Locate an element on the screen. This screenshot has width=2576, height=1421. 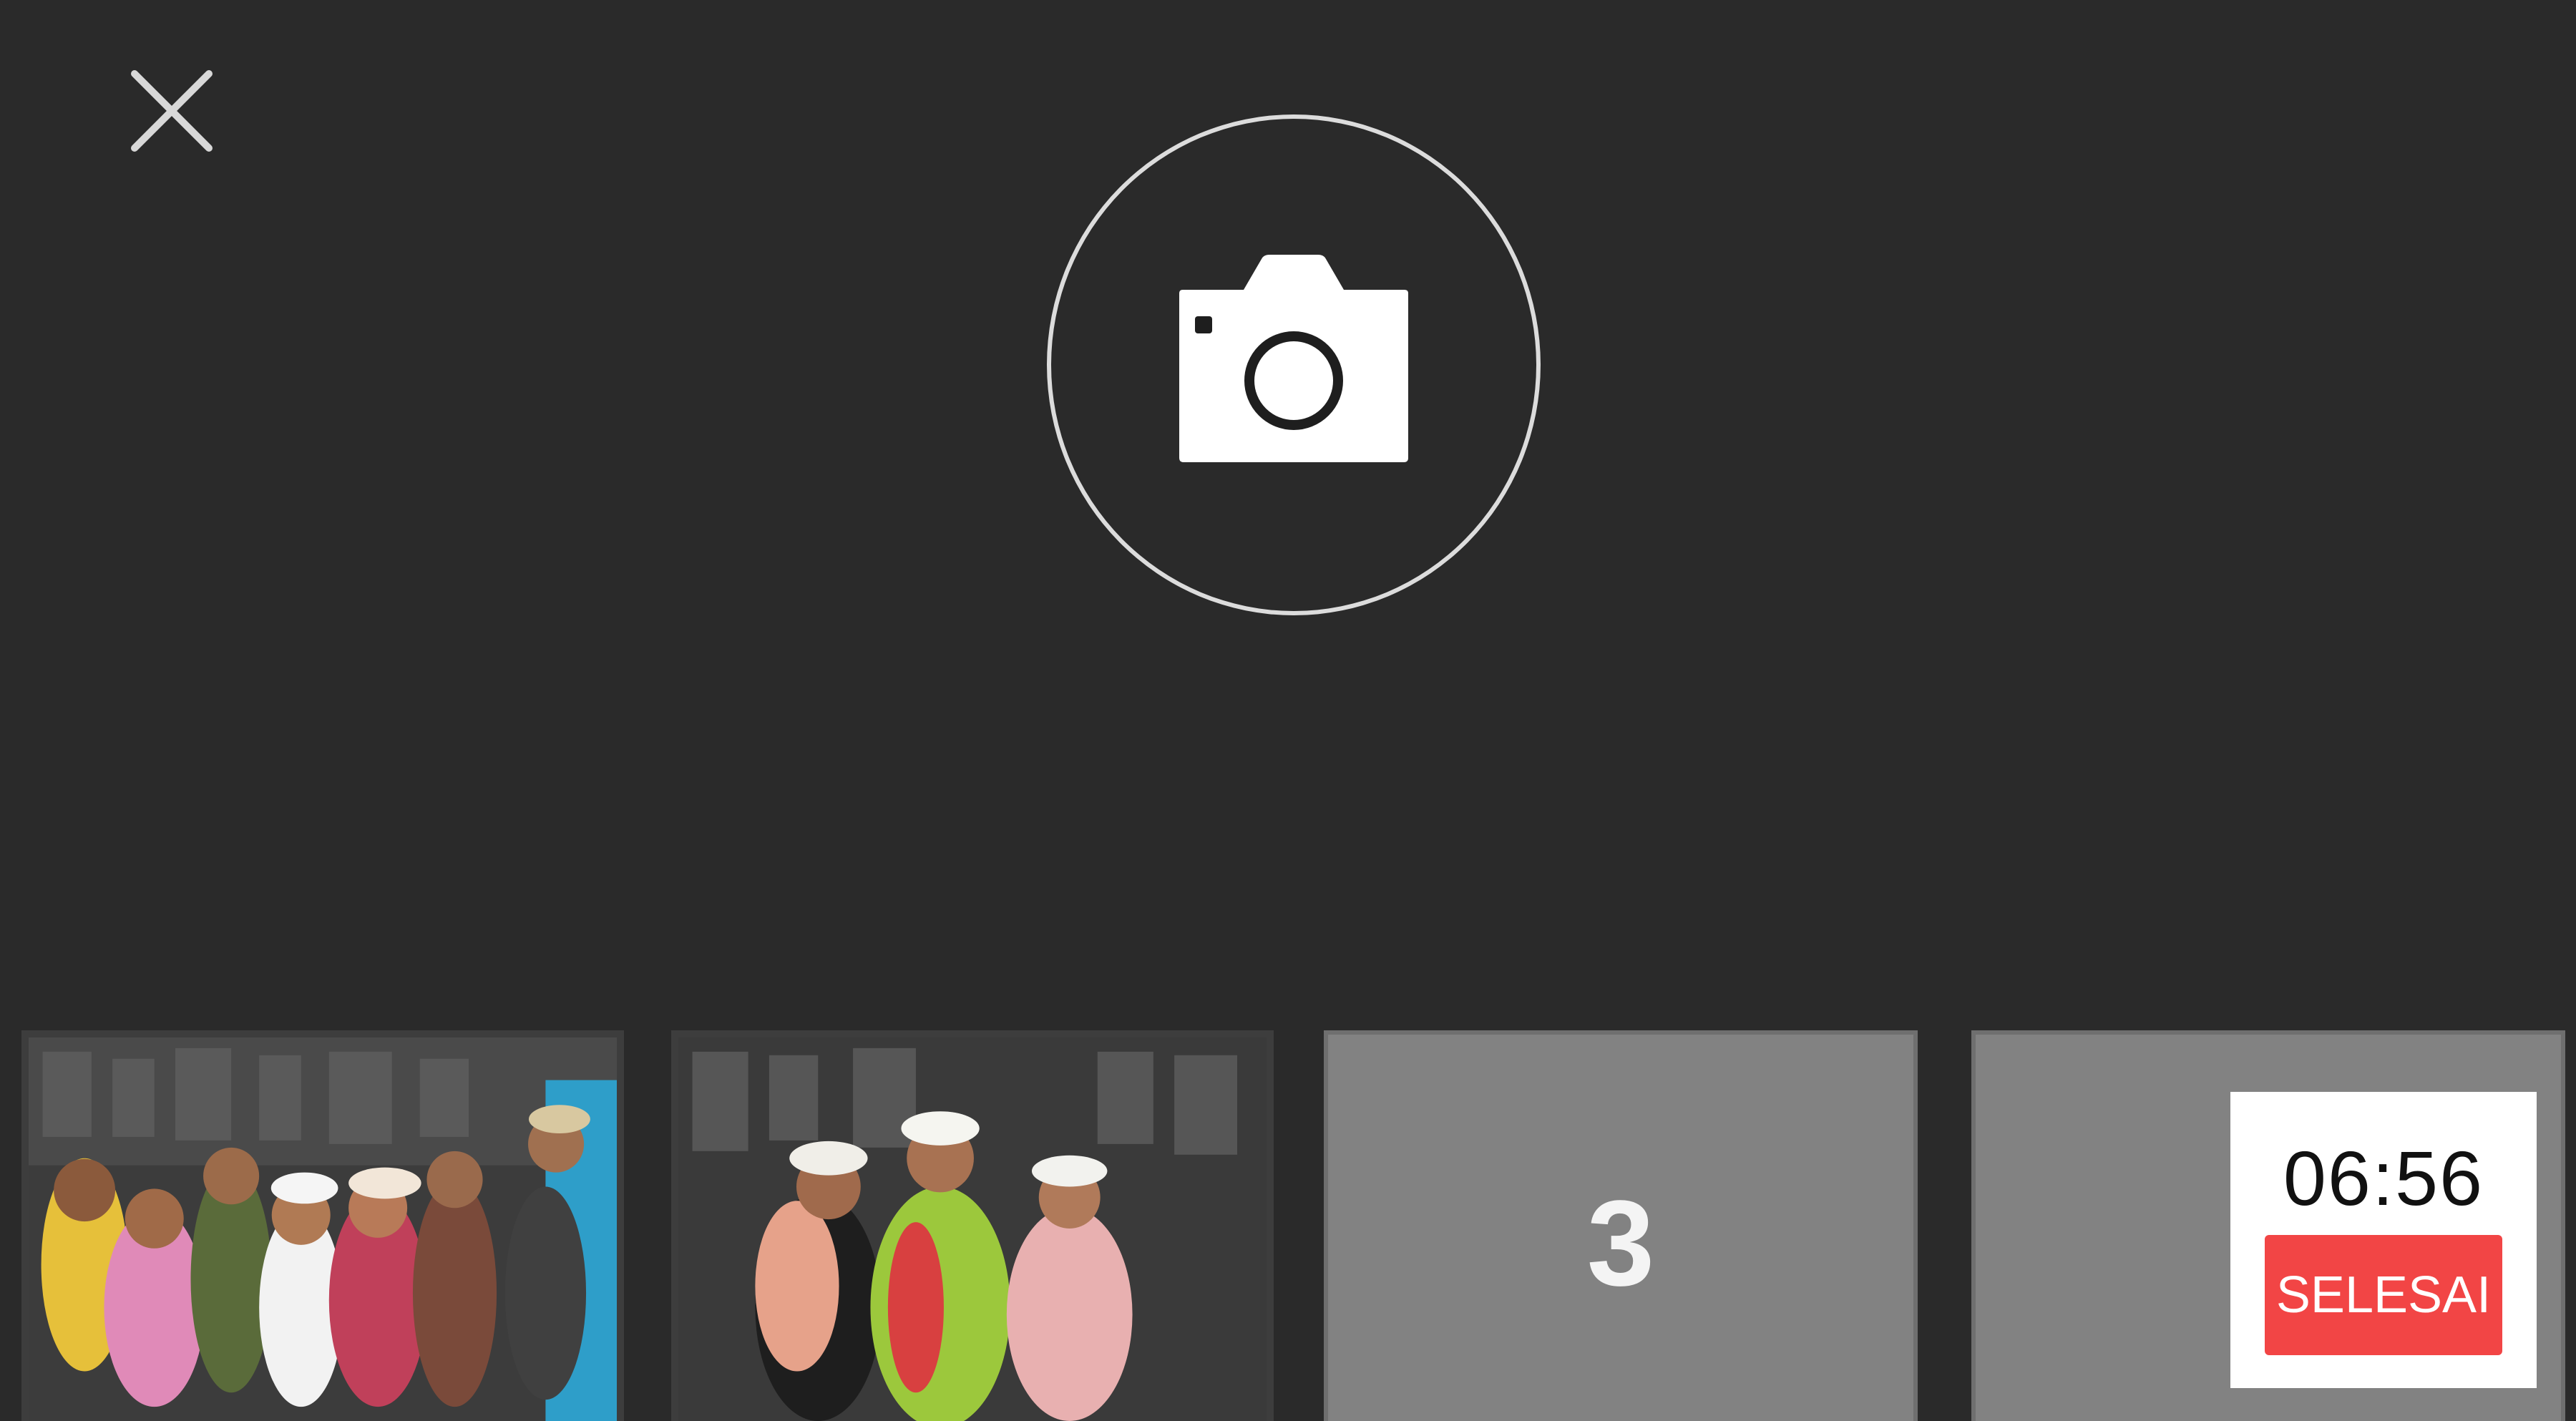
shutter-button is located at coordinates (1294, 364).